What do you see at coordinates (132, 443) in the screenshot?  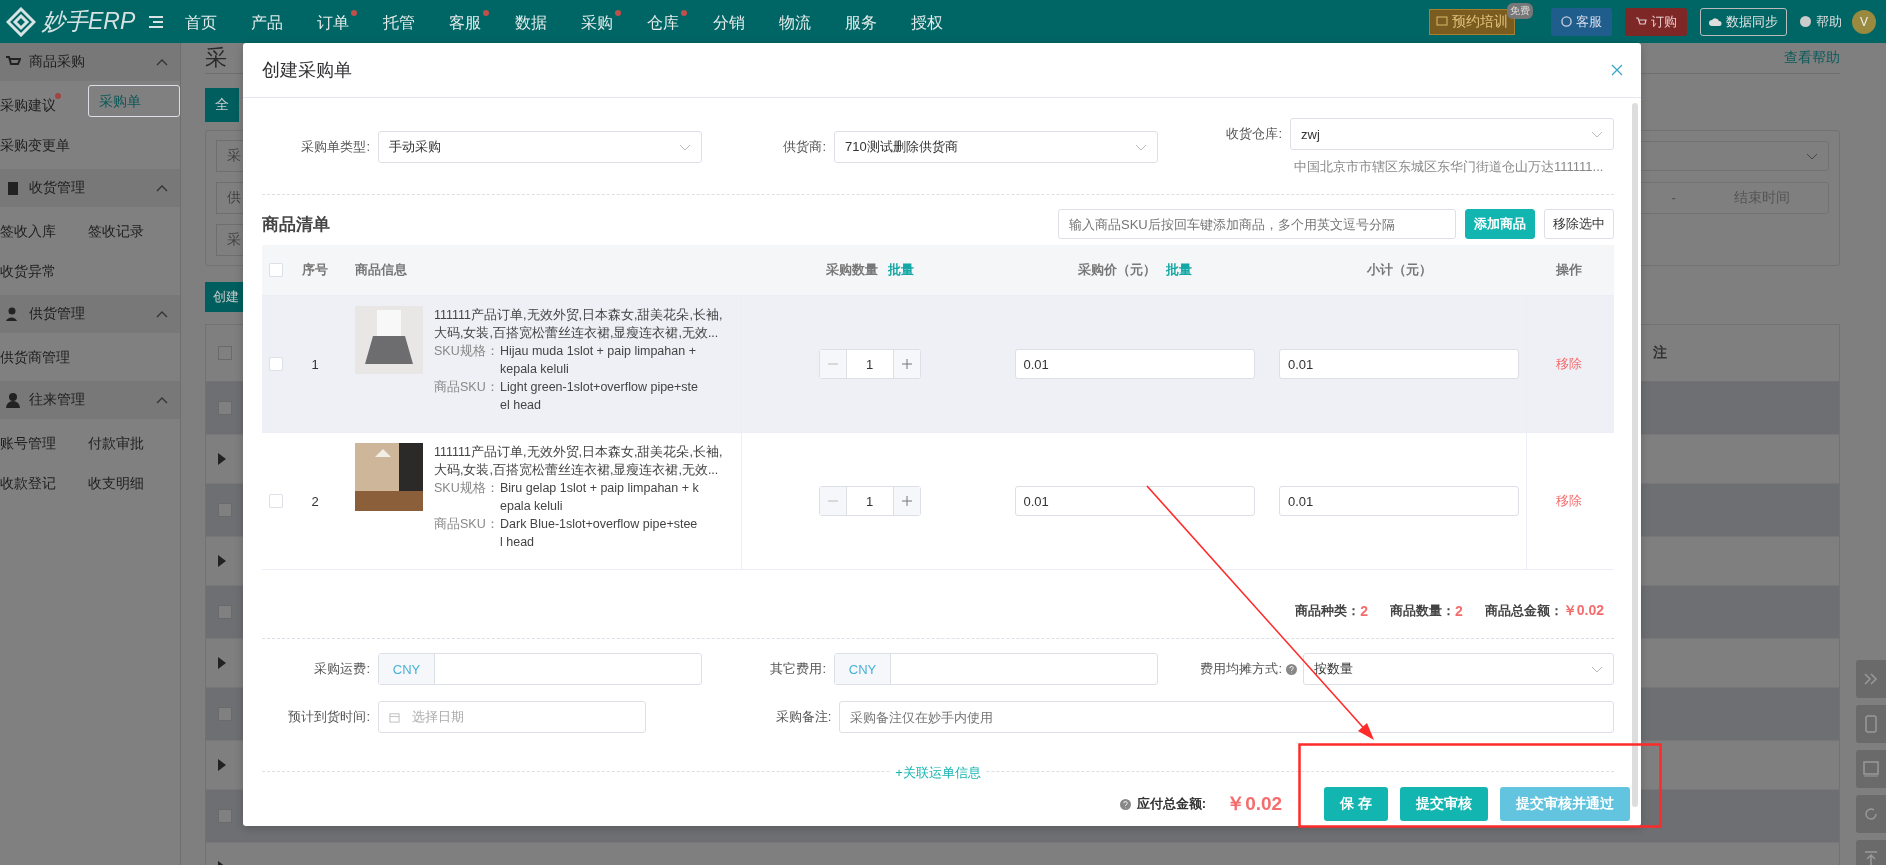 I see `sidebar-item: 付款审批` at bounding box center [132, 443].